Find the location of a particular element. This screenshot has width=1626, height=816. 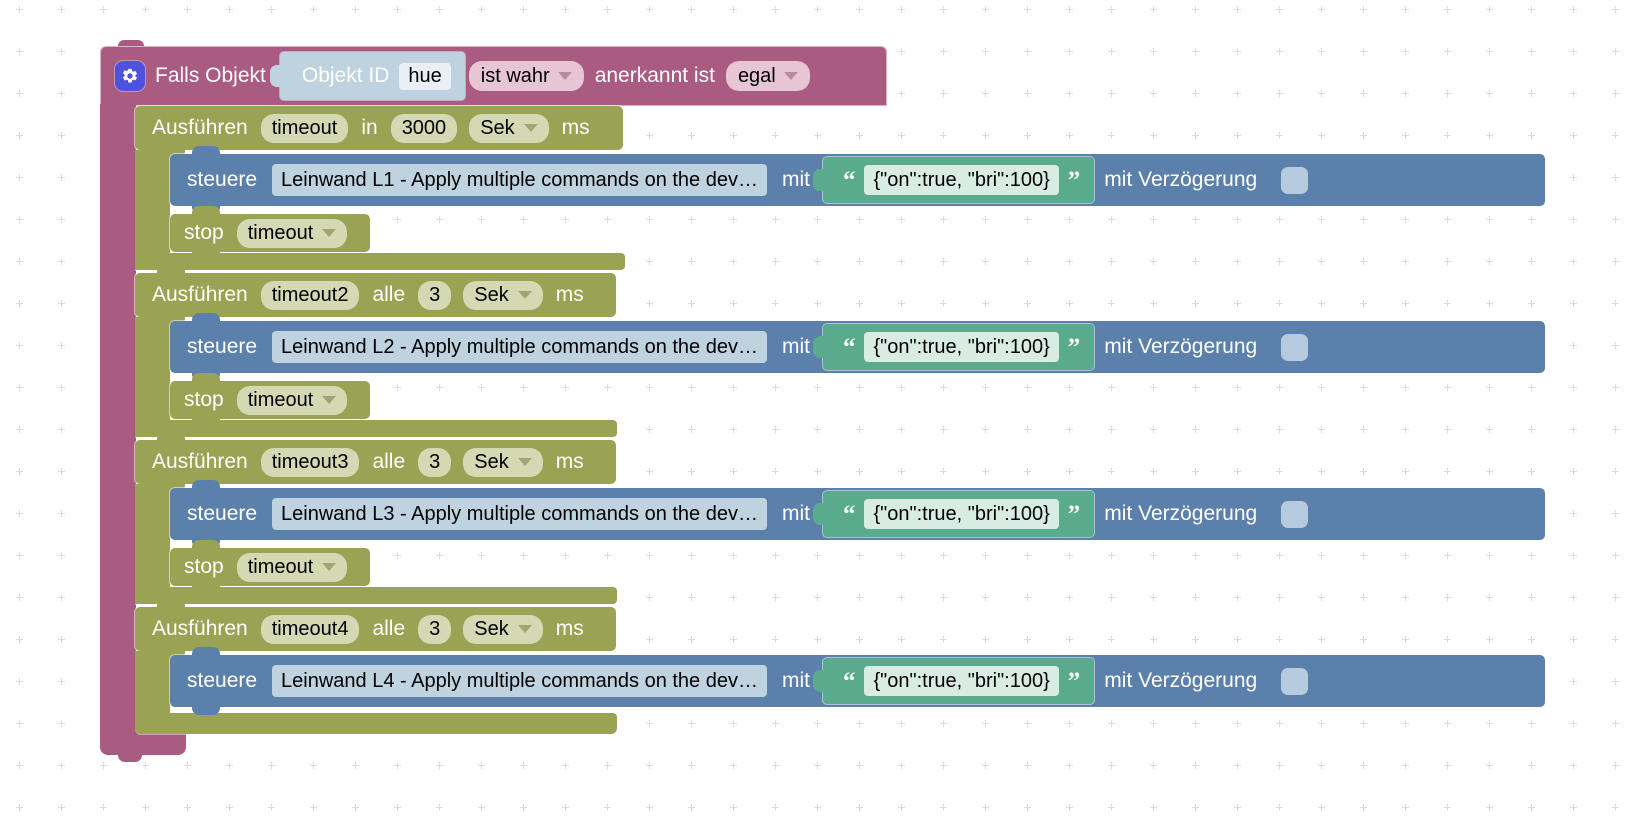

quote-close-icon-2: ” is located at coordinates (1074, 514).